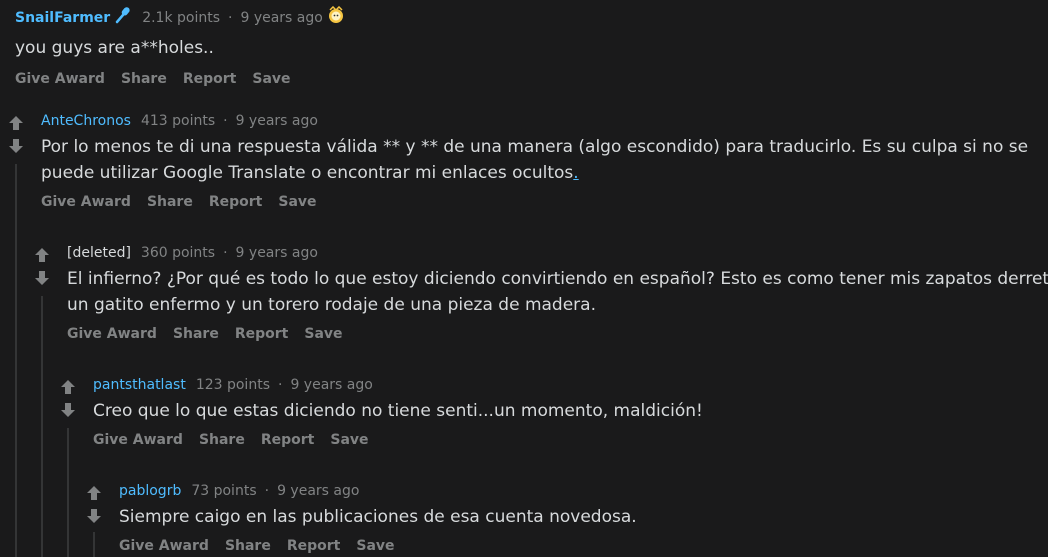 The height and width of the screenshot is (557, 1048). I want to click on author-link: pantsthatlast, so click(139, 385).